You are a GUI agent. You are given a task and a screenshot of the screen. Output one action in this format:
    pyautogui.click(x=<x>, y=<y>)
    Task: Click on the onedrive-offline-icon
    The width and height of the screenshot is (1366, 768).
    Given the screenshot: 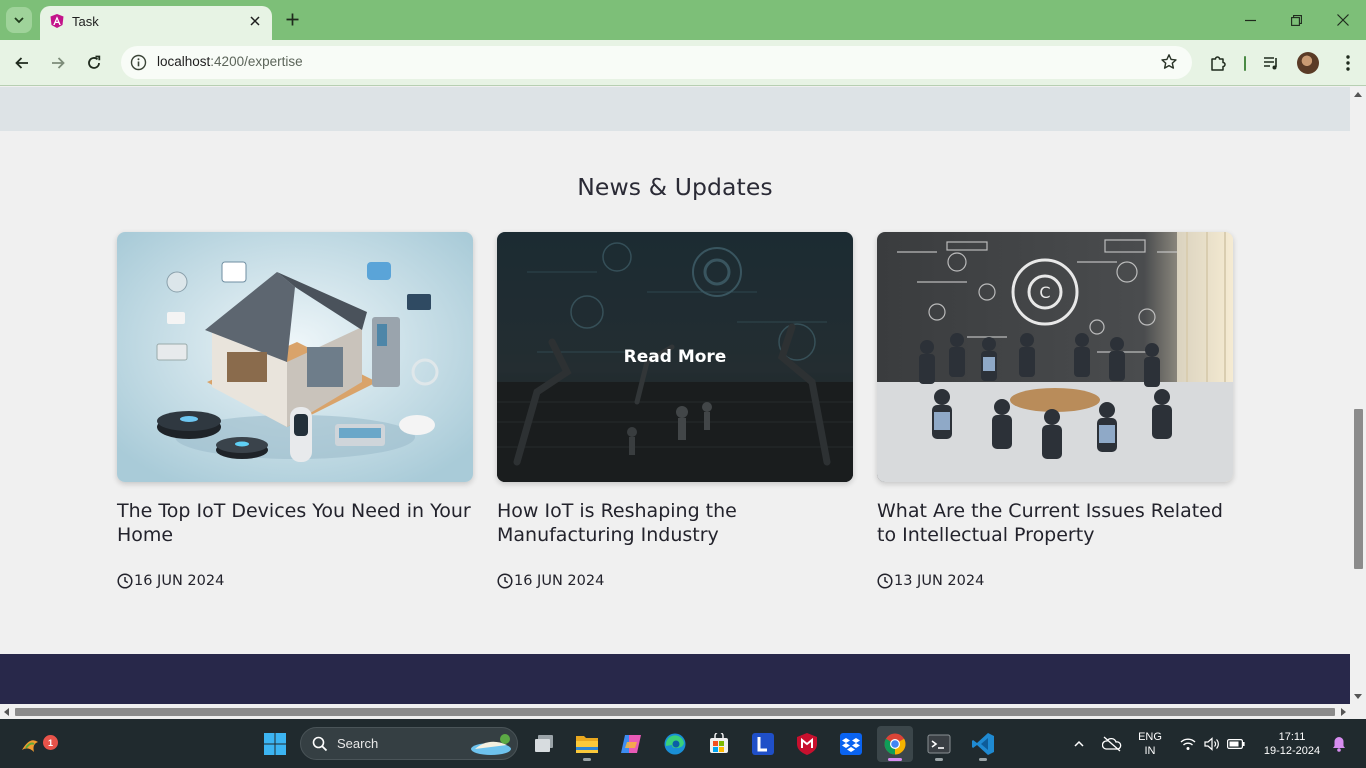 What is the action you would take?
    pyautogui.click(x=1112, y=744)
    